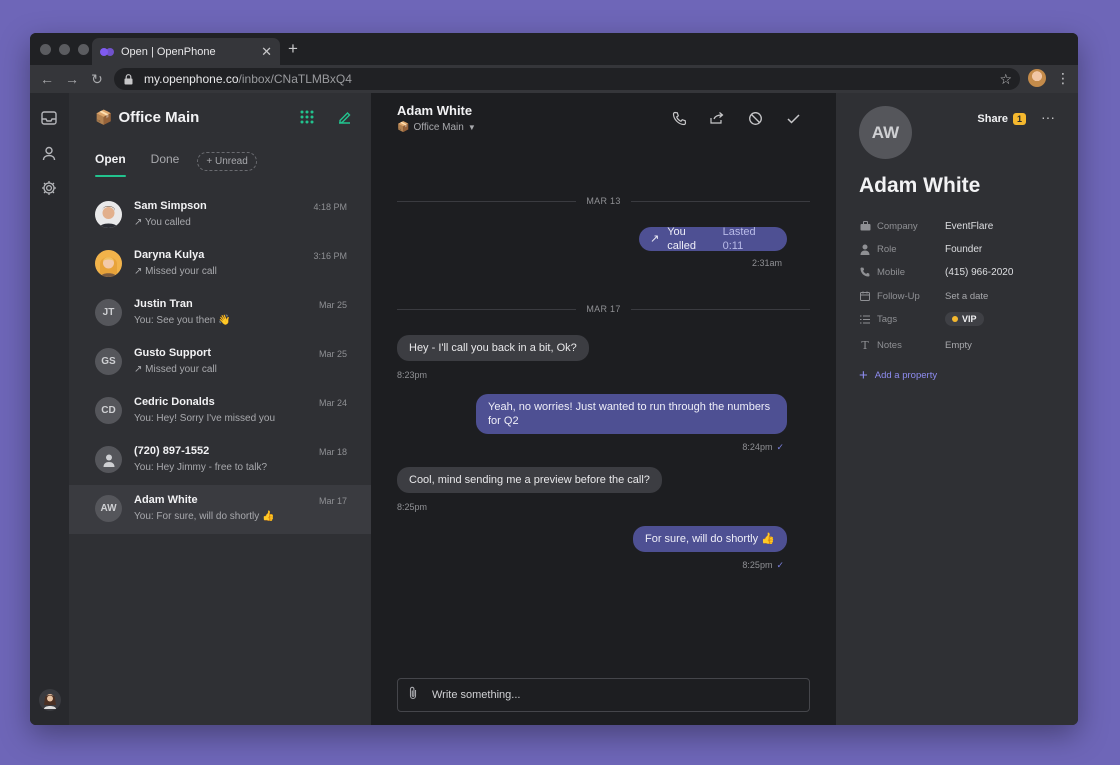 This screenshot has width=1120, height=765. Describe the element at coordinates (172, 451) in the screenshot. I see `conversation-name: (720) 897-1552` at that location.